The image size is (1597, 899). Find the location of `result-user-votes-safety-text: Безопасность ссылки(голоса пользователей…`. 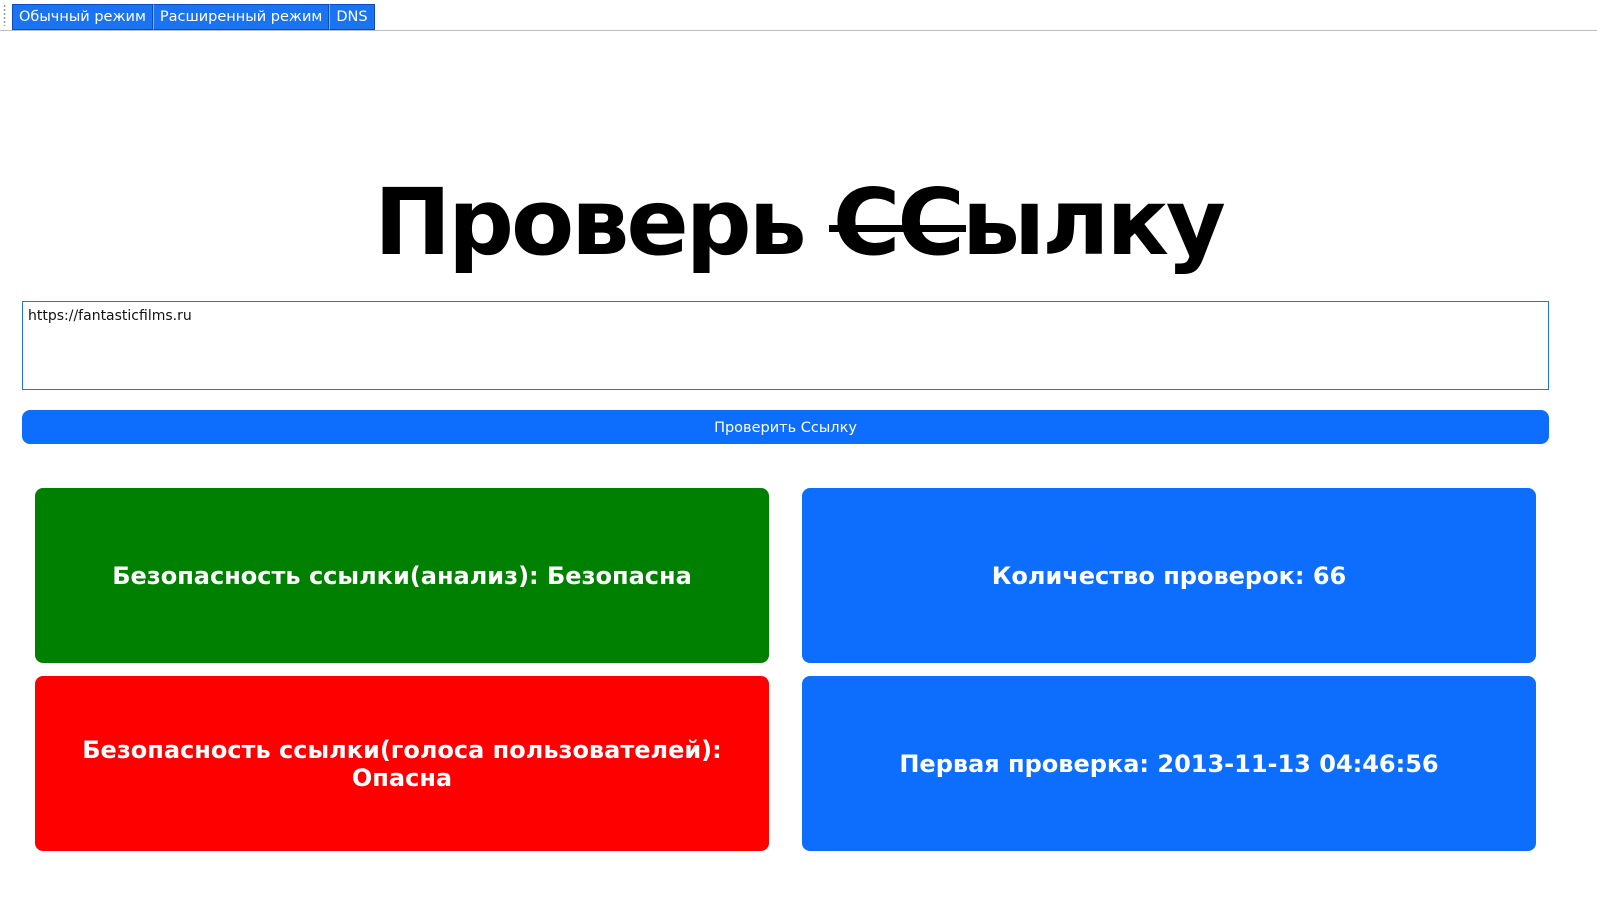

result-user-votes-safety-text: Безопасность ссылки(голоса пользователей… is located at coordinates (402, 763).